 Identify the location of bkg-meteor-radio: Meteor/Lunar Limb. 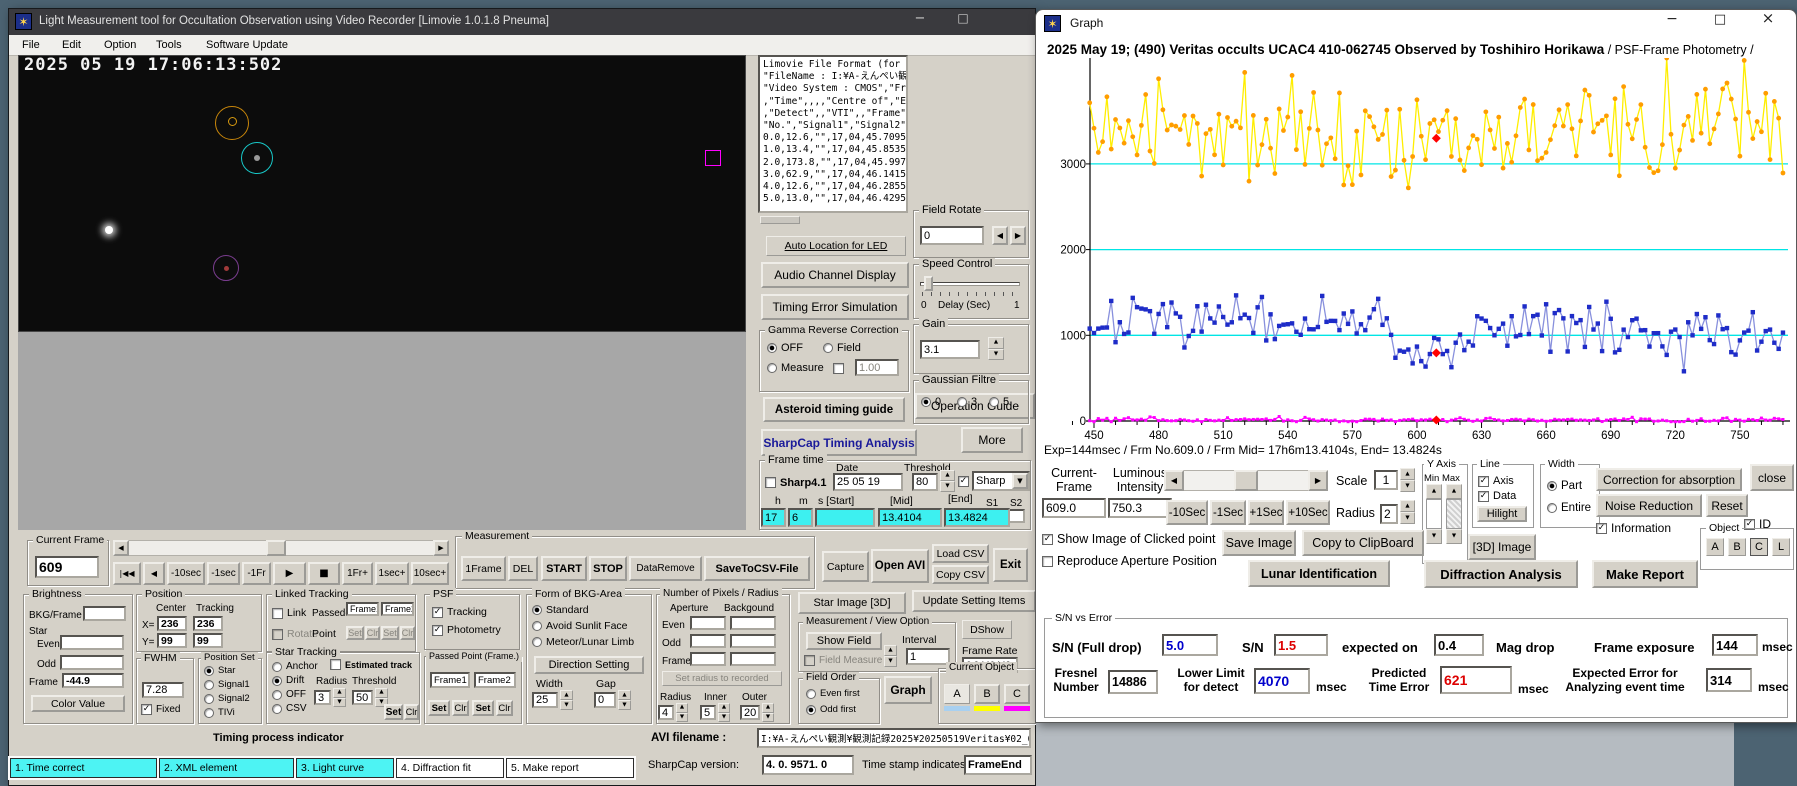
(583, 642).